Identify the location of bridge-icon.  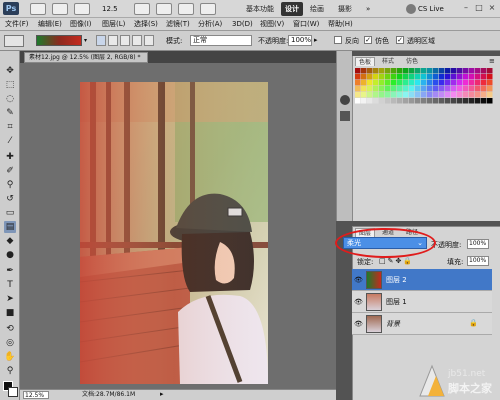
(38, 9).